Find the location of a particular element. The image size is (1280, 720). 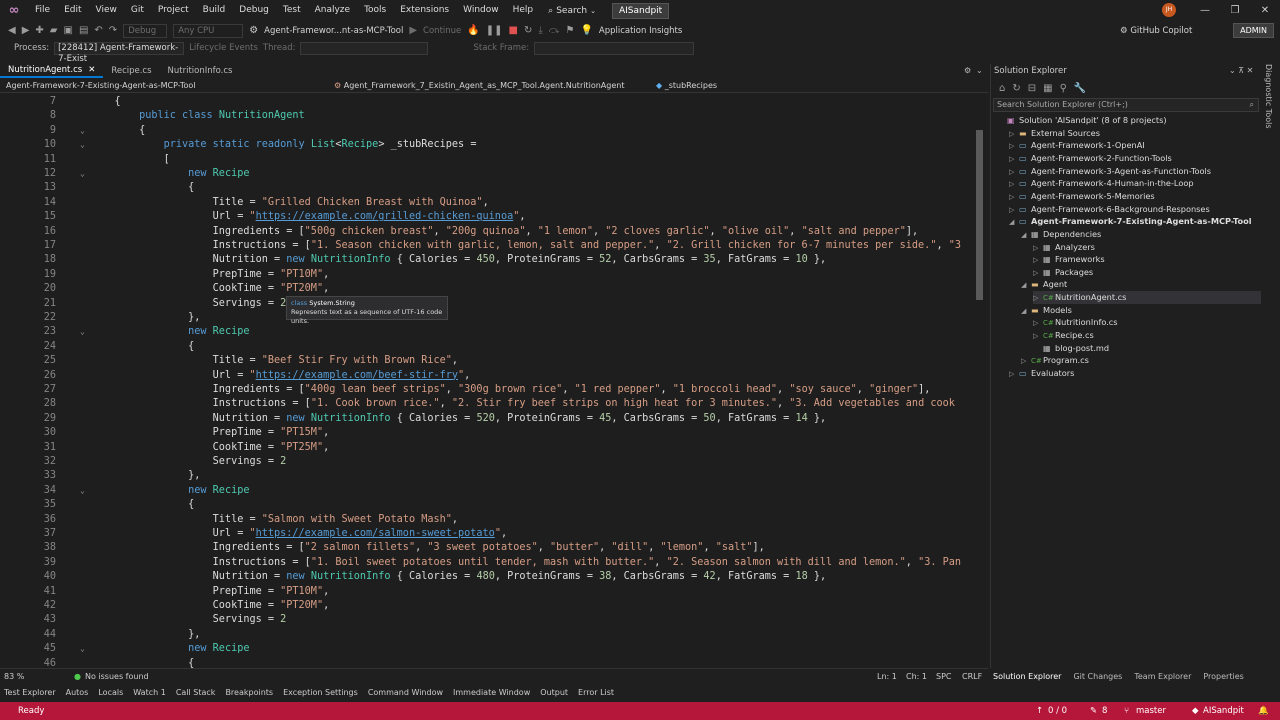

startup-project-dropdown: Agent-Framewor...nt-as-MCP-Tool is located at coordinates (333, 31).